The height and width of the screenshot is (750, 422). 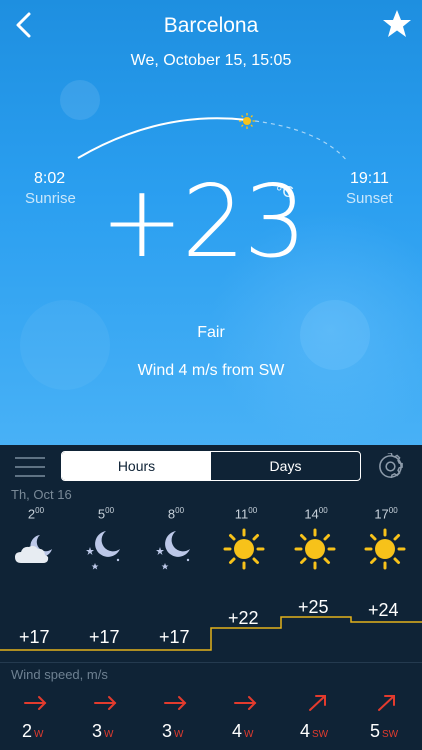 I want to click on sun-position-icon, so click(x=247, y=121).